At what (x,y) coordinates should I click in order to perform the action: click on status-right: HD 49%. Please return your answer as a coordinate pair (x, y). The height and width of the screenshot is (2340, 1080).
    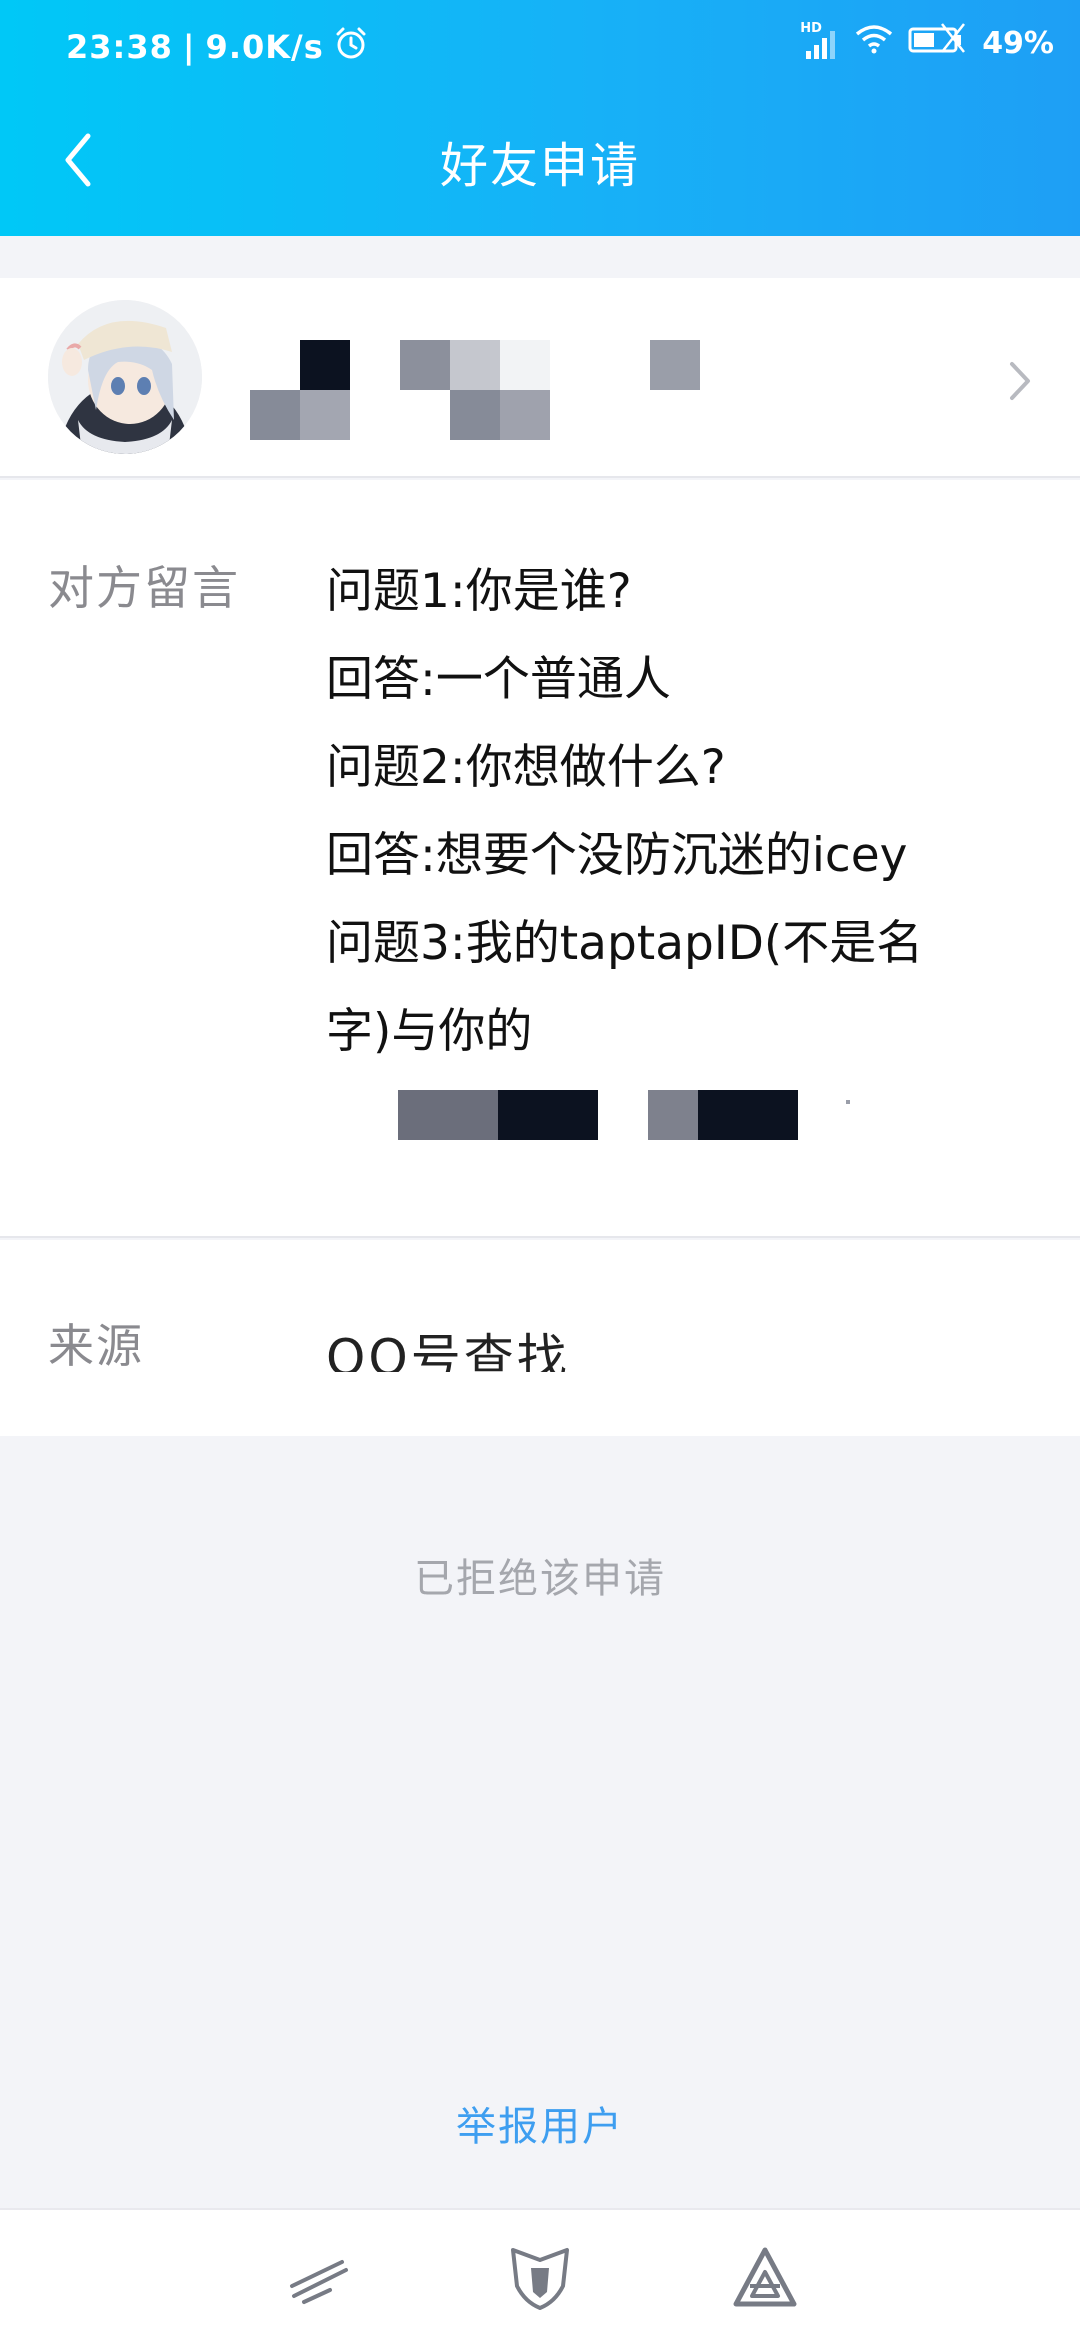
    Looking at the image, I should click on (927, 42).